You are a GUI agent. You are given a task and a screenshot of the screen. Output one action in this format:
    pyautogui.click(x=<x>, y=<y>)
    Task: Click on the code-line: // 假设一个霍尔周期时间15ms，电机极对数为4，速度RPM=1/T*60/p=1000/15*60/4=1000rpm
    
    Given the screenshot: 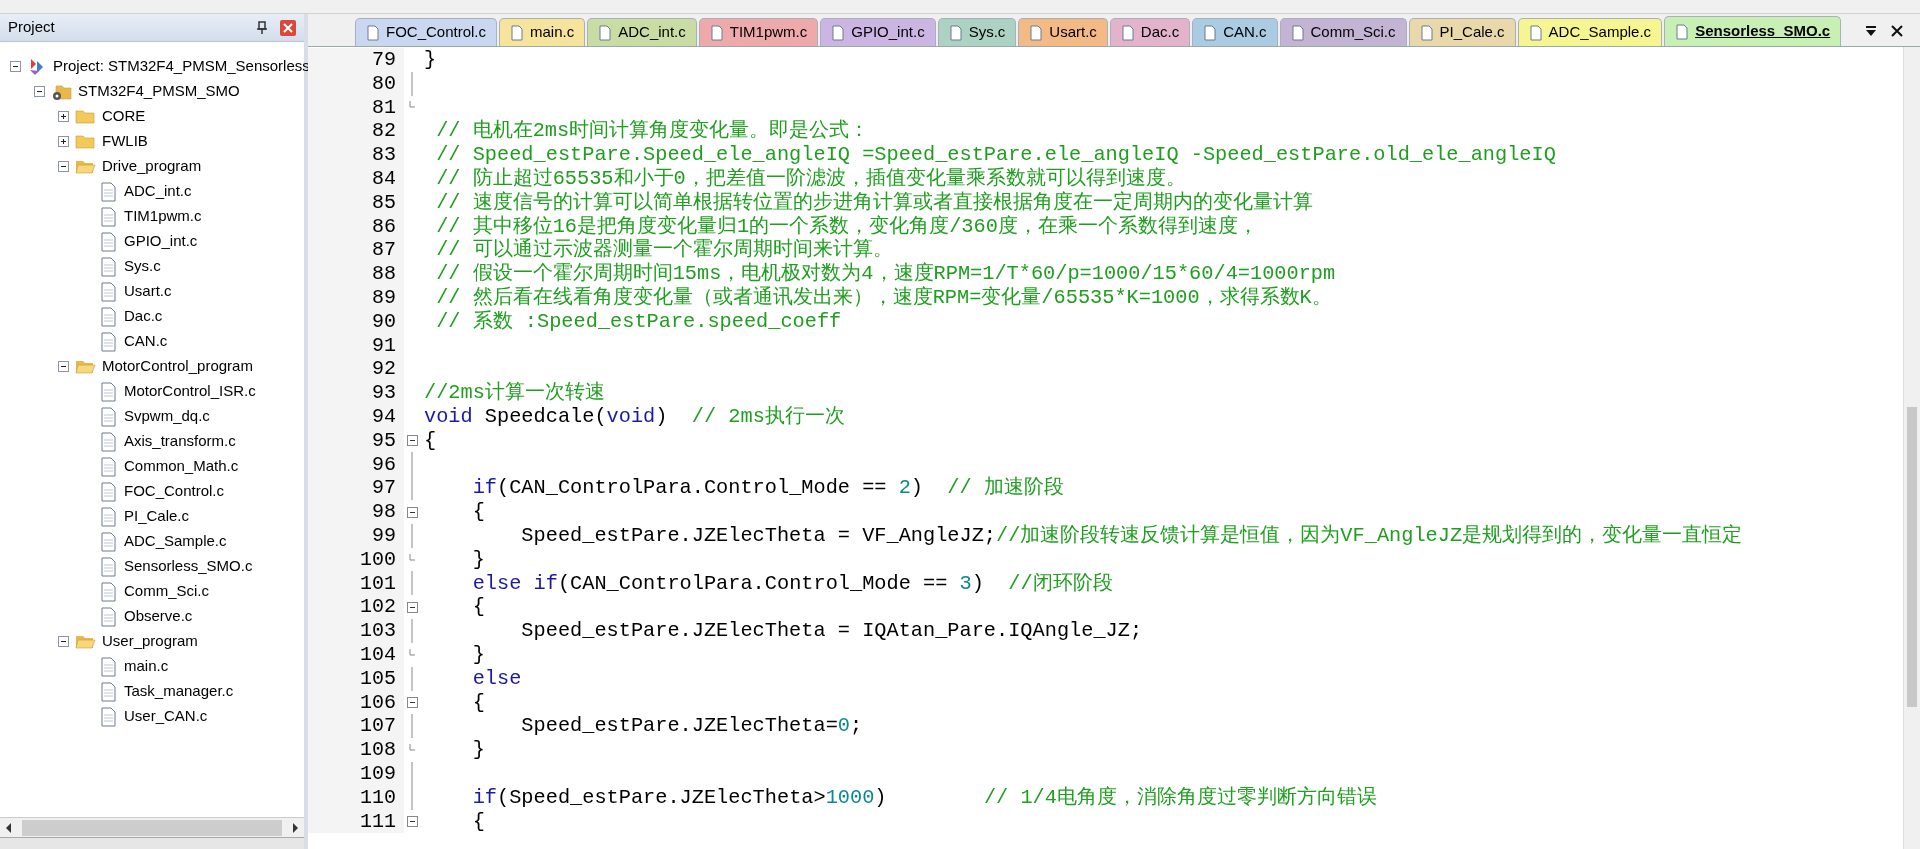 What is the action you would take?
    pyautogui.click(x=885, y=274)
    